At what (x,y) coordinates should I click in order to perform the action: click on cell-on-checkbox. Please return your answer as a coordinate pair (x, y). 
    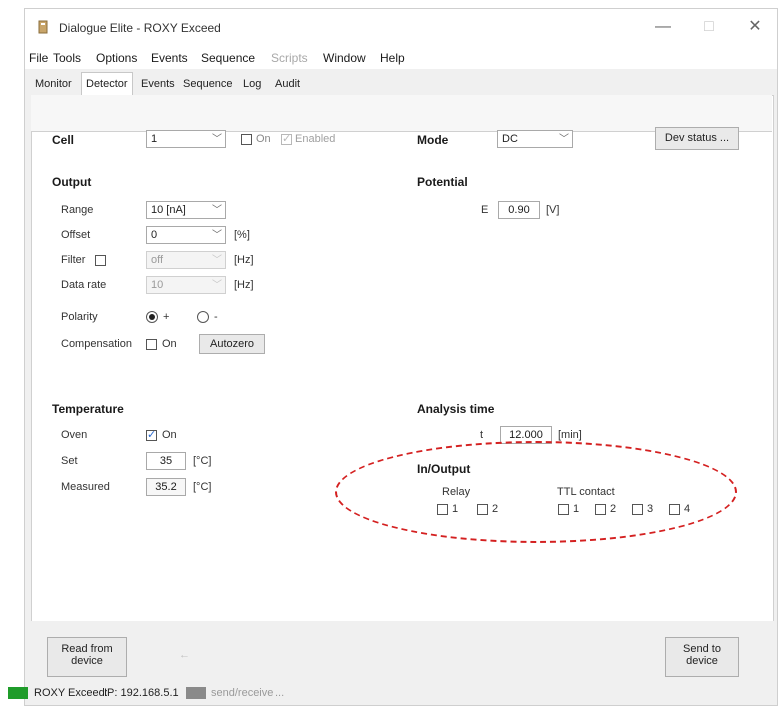
    Looking at the image, I should click on (246, 139).